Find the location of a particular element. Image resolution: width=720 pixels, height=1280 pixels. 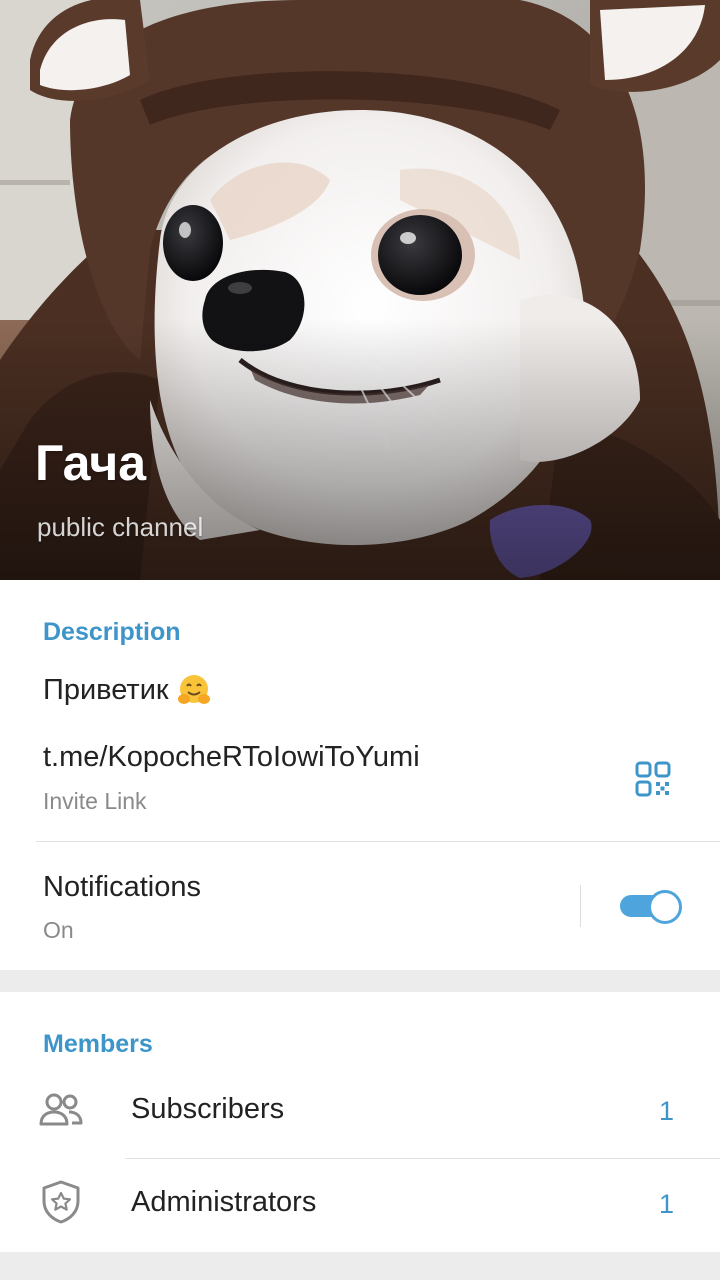

channel-type-subtitle: public channel is located at coordinates (120, 527).